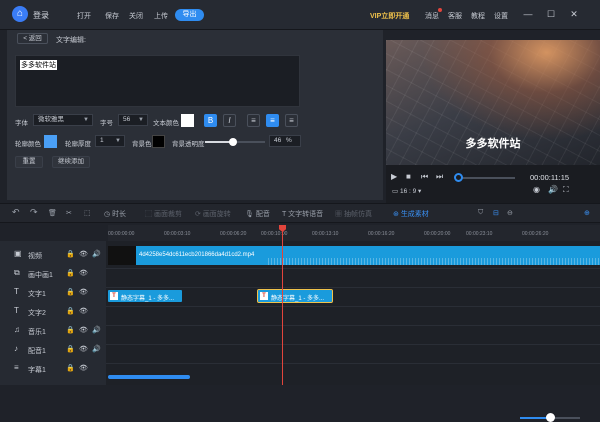  I want to click on align-left-button: ≡, so click(253, 120).